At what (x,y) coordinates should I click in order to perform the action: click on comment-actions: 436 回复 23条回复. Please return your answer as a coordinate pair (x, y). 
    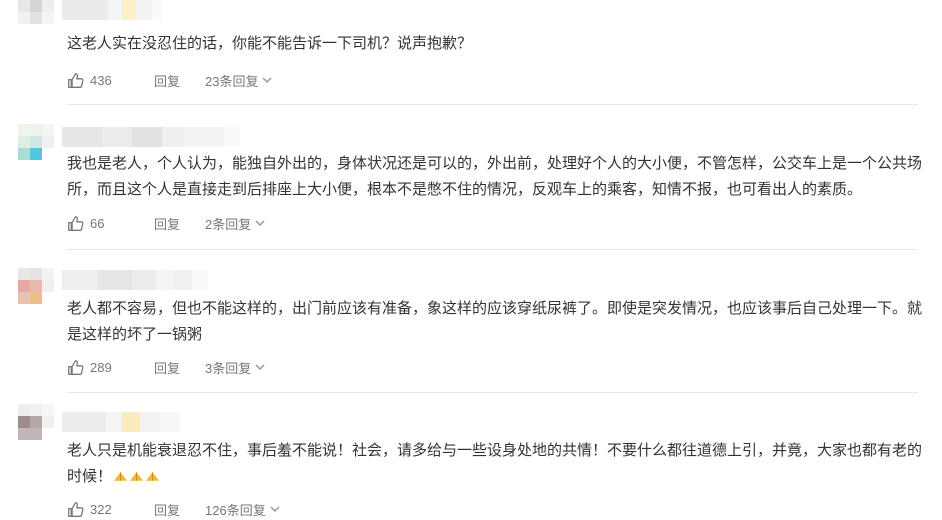
    Looking at the image, I should click on (169, 80).